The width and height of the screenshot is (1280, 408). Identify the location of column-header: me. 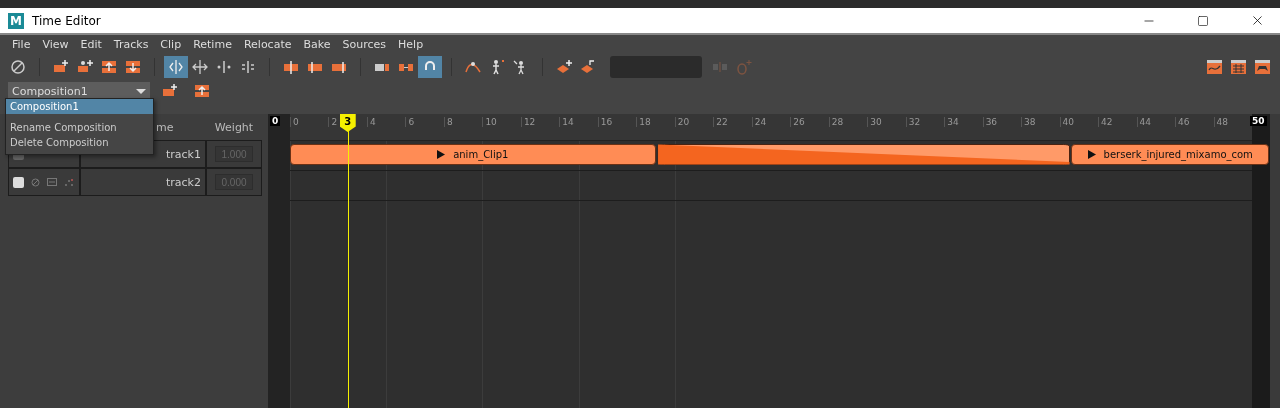
(165, 127).